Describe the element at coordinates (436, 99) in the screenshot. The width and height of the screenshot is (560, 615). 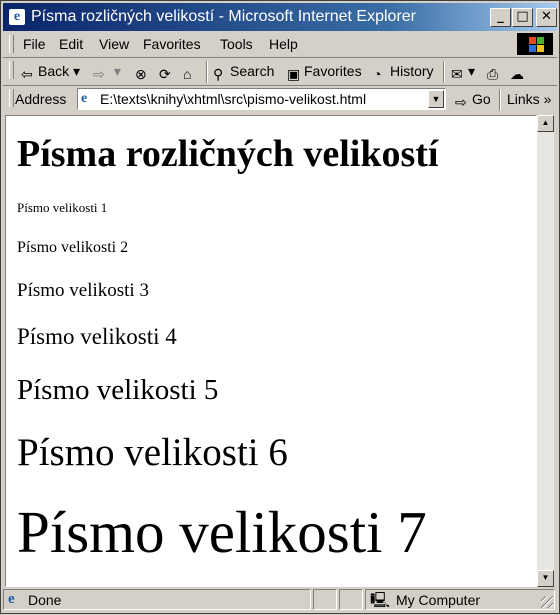
I see `address-dropdown-button: ▼` at that location.